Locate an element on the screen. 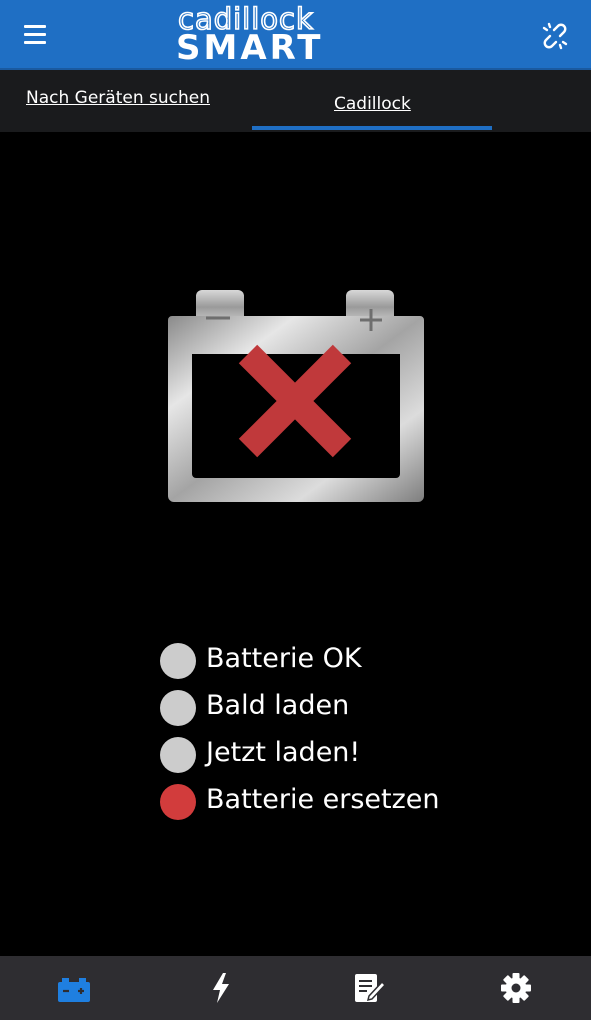  app-header: cadillock SMART is located at coordinates (295, 35).